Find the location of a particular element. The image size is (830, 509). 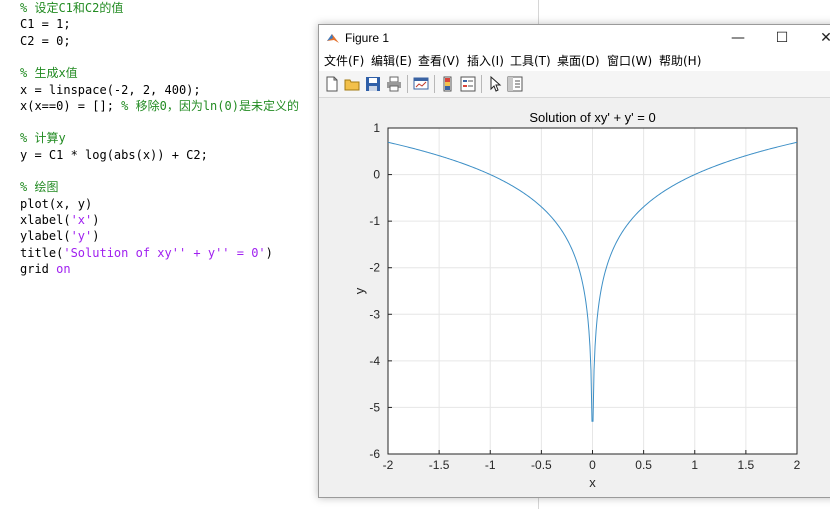

x-axis-label: x is located at coordinates (592, 482).